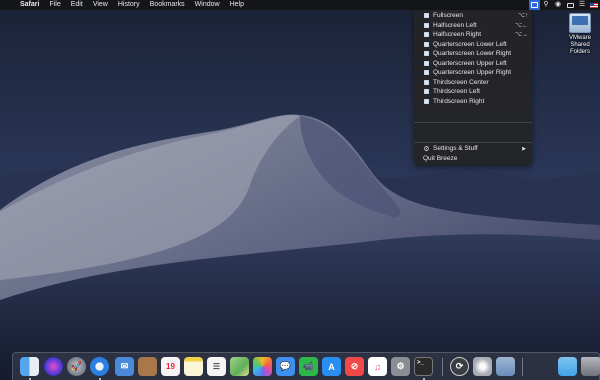 The image size is (600, 380). I want to click on quarterscreen-lower-left-icon, so click(426, 44).